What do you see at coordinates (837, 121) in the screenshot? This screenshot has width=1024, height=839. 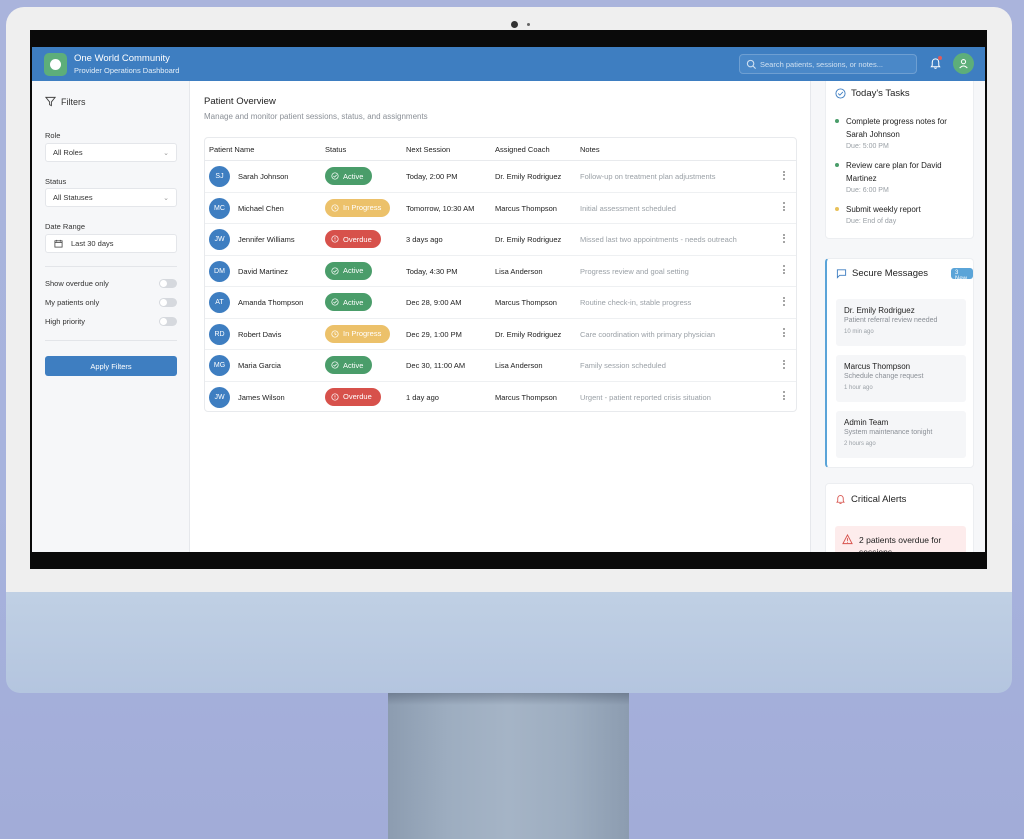 I see `task-status-dot` at bounding box center [837, 121].